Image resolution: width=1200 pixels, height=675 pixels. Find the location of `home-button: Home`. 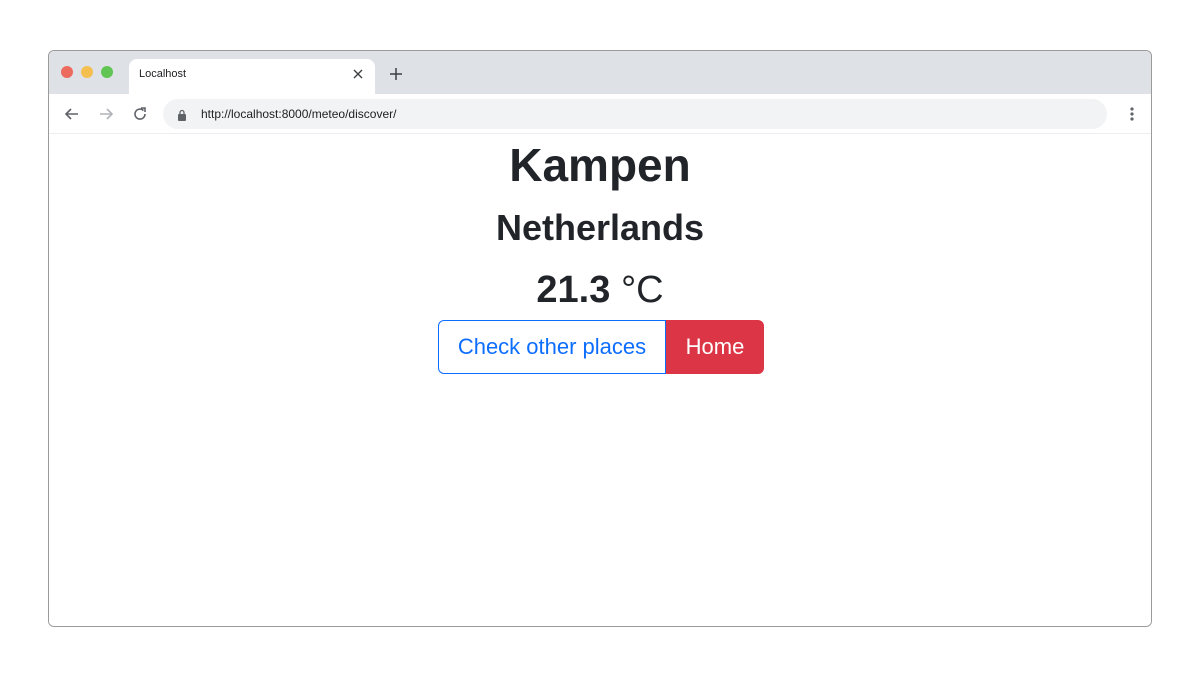

home-button: Home is located at coordinates (715, 347).